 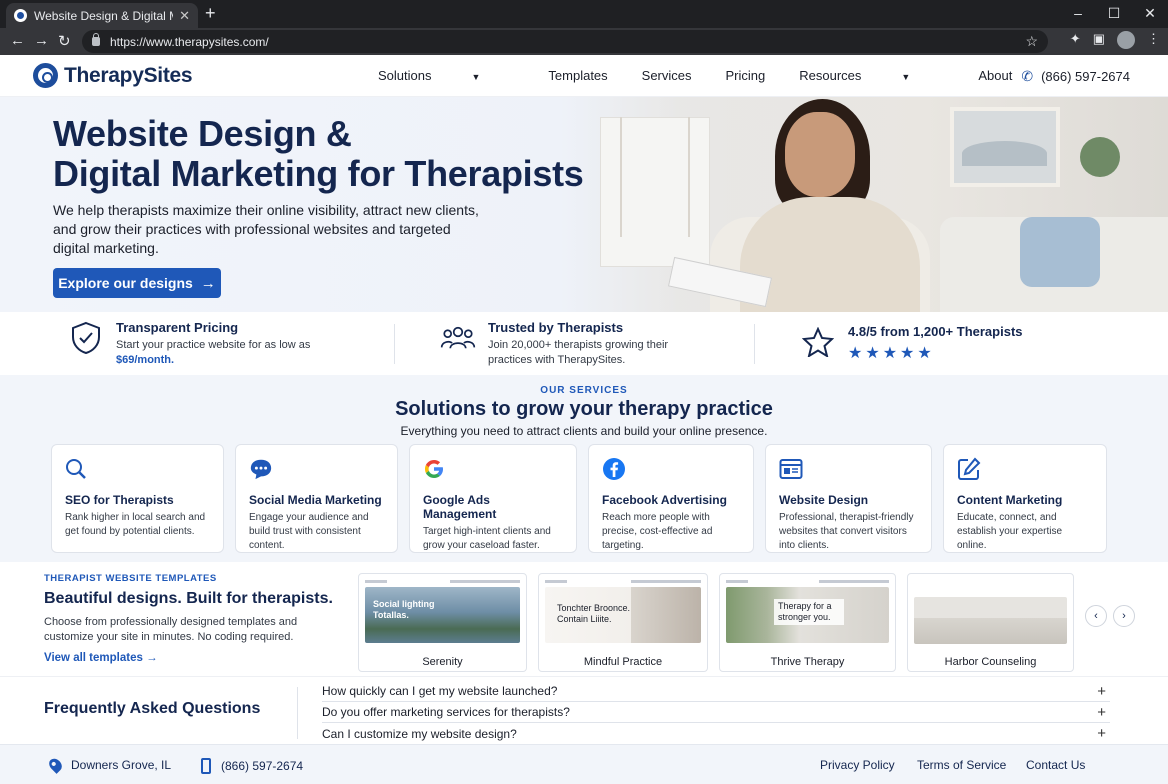 What do you see at coordinates (442, 615) in the screenshot?
I see `template-preview-image: Social lighting Totallas.` at bounding box center [442, 615].